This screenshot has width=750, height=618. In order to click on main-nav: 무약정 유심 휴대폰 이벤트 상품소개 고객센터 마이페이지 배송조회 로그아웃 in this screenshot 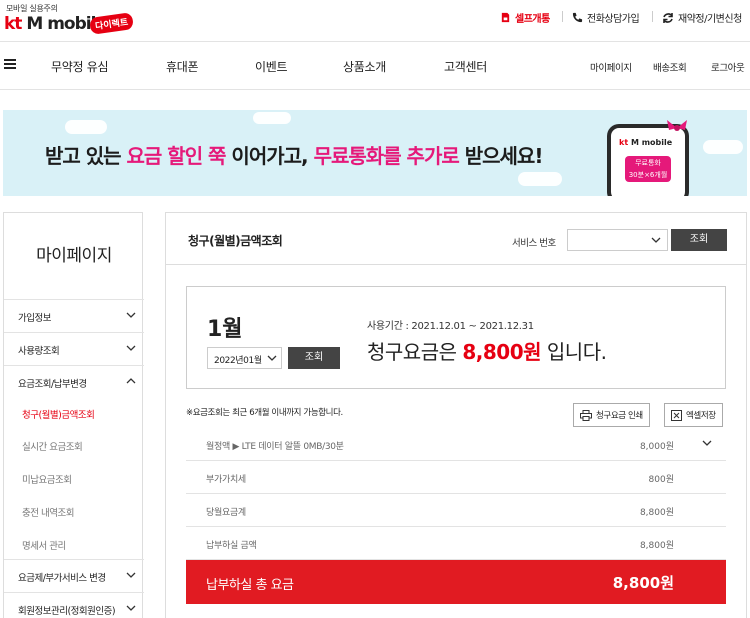, I will do `click(375, 66)`.